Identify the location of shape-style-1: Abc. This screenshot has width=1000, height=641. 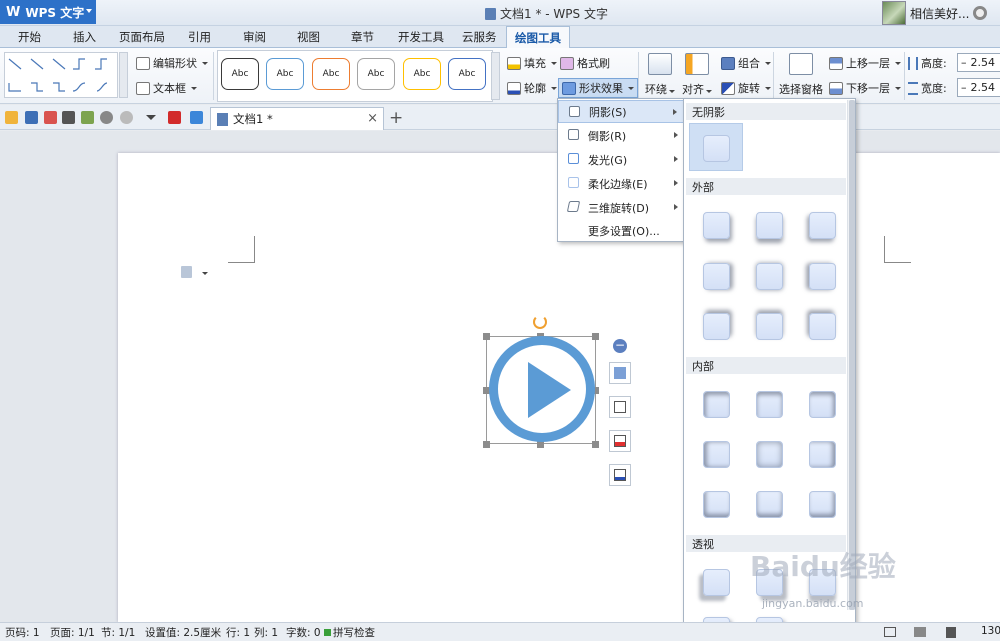
(240, 74).